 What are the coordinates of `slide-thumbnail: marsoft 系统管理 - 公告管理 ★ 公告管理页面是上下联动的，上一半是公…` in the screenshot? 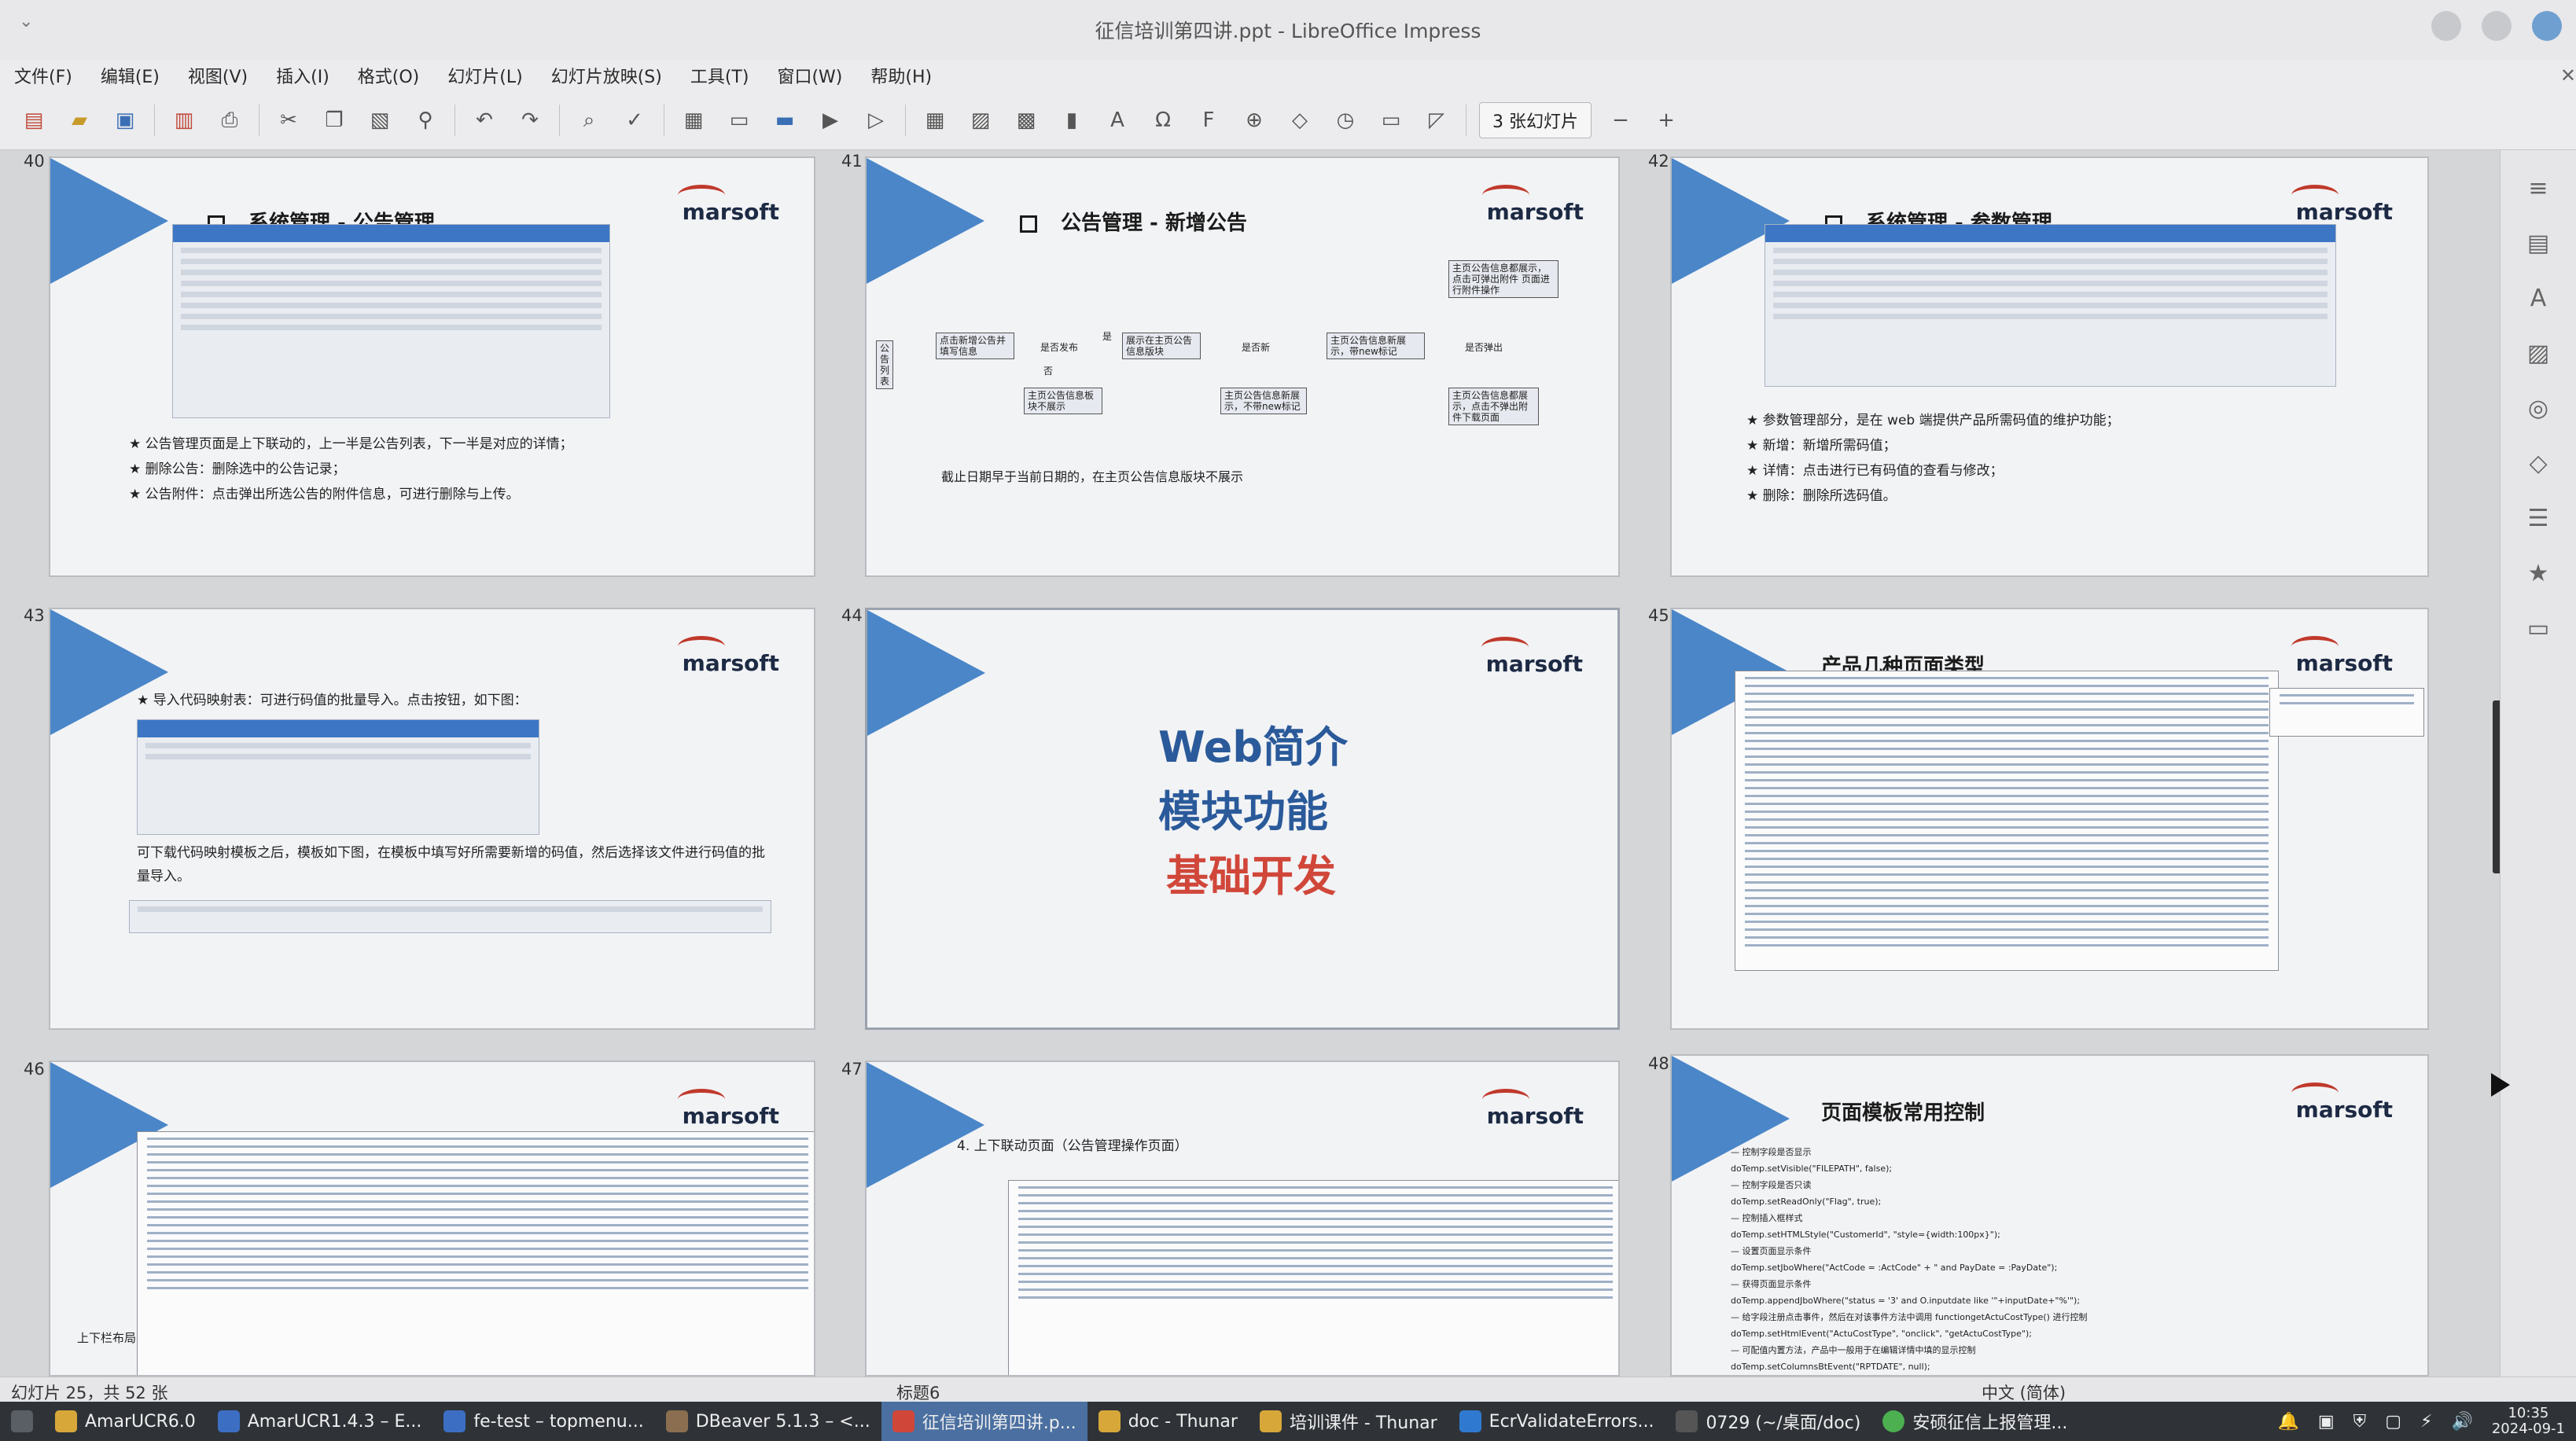 It's located at (432, 366).